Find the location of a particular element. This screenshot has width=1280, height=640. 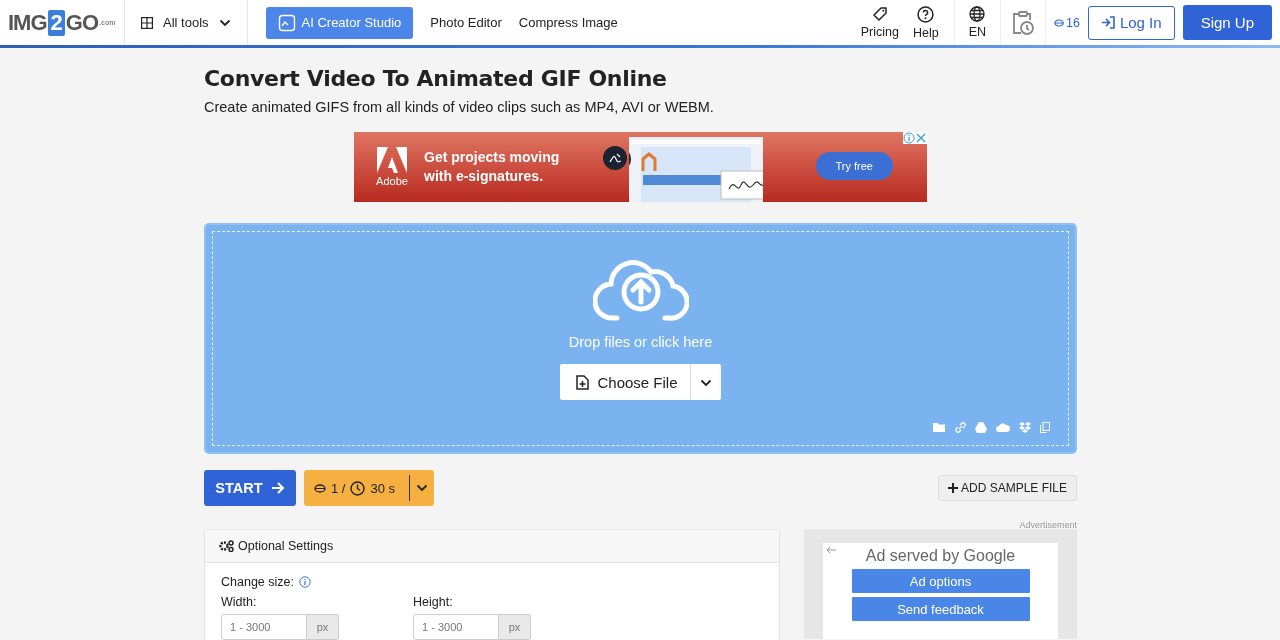

add-sample-file-button: ADD SAMPLE FILE is located at coordinates (1007, 488).